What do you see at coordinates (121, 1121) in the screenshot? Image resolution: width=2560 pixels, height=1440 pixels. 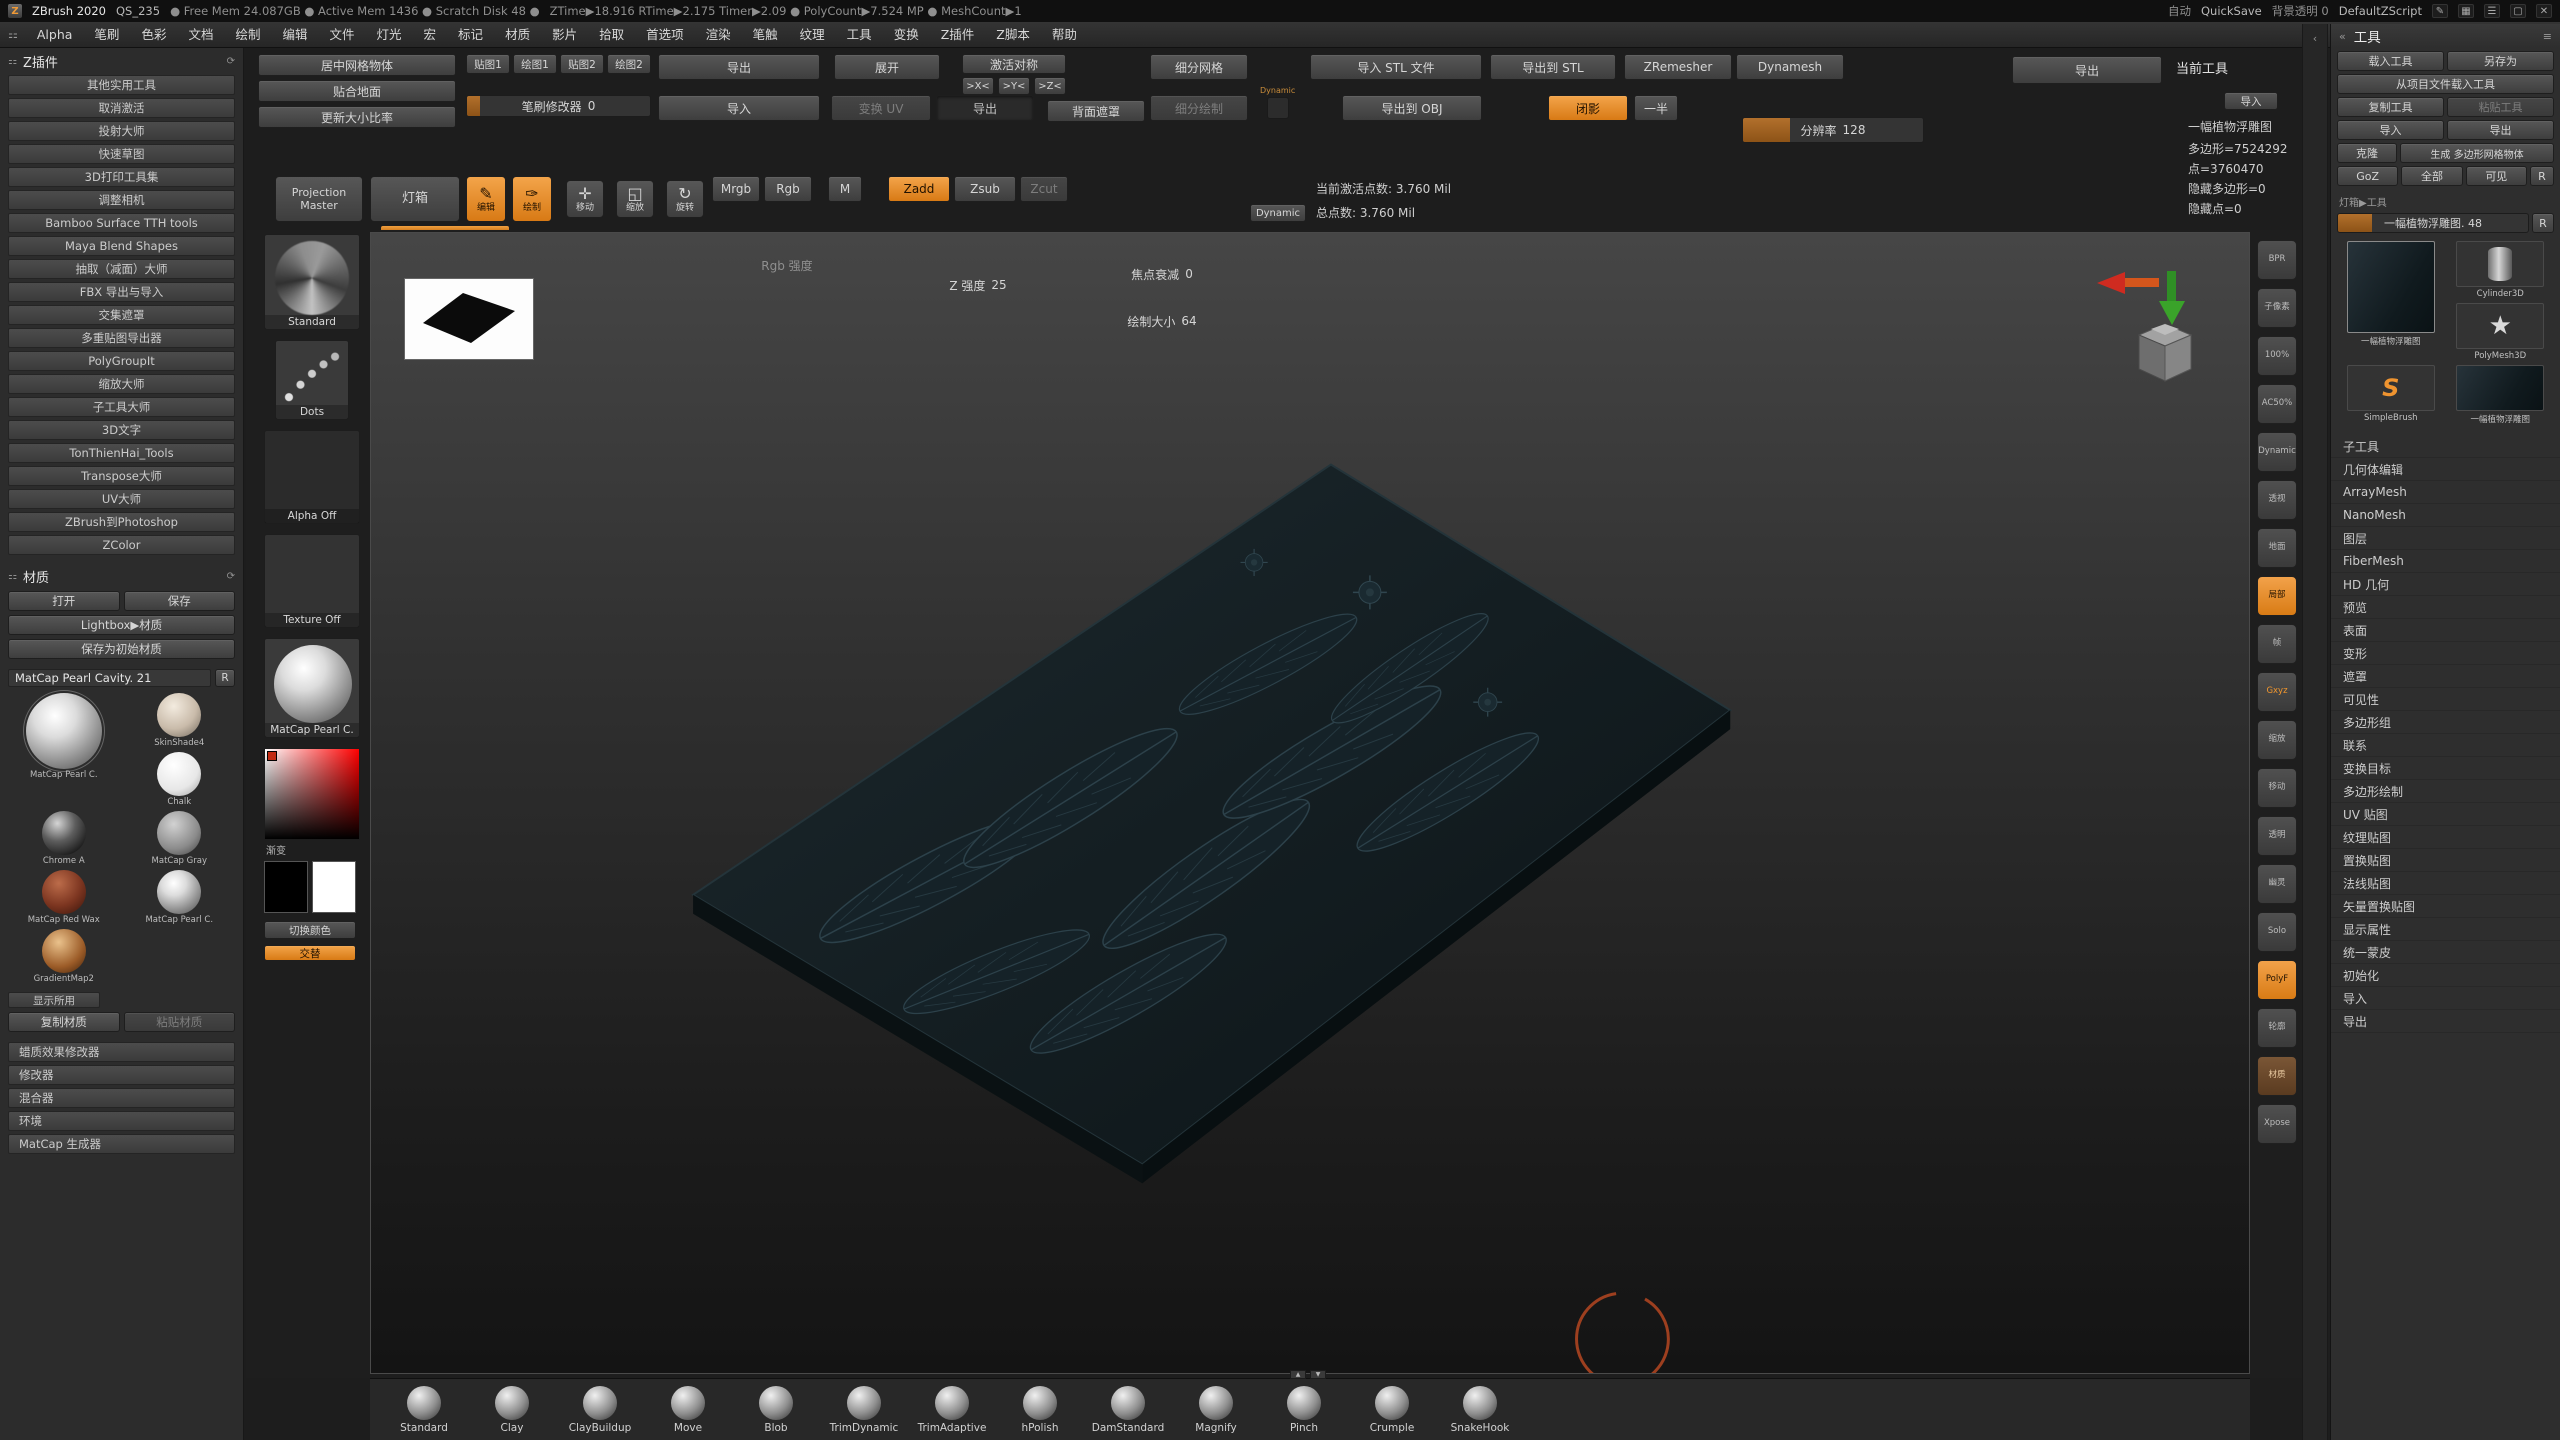 I see `material-section: 环境` at bounding box center [121, 1121].